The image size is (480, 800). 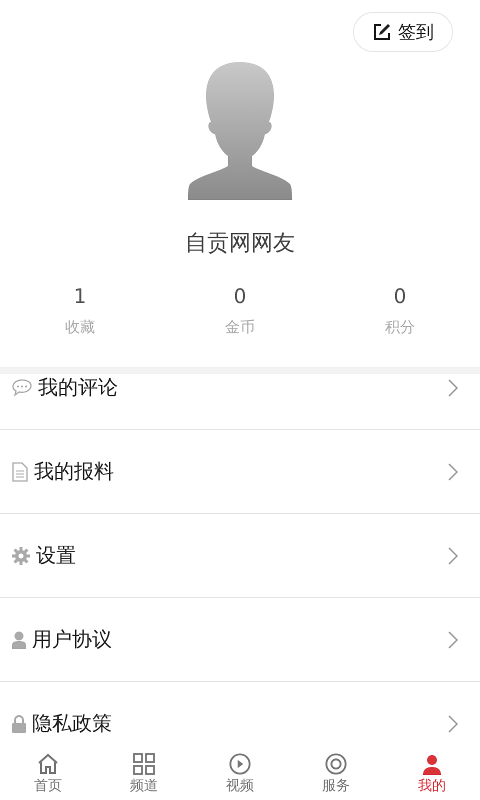 I want to click on stat-label: 金币, so click(x=240, y=327).